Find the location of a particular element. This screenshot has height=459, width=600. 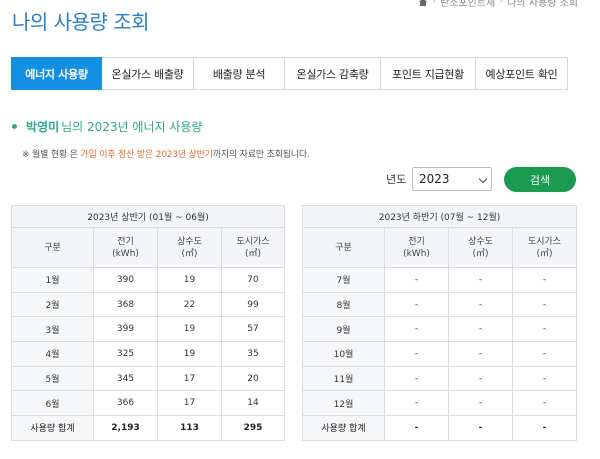

tab-energy-usage: 에너지 사용량 is located at coordinates (56, 73).